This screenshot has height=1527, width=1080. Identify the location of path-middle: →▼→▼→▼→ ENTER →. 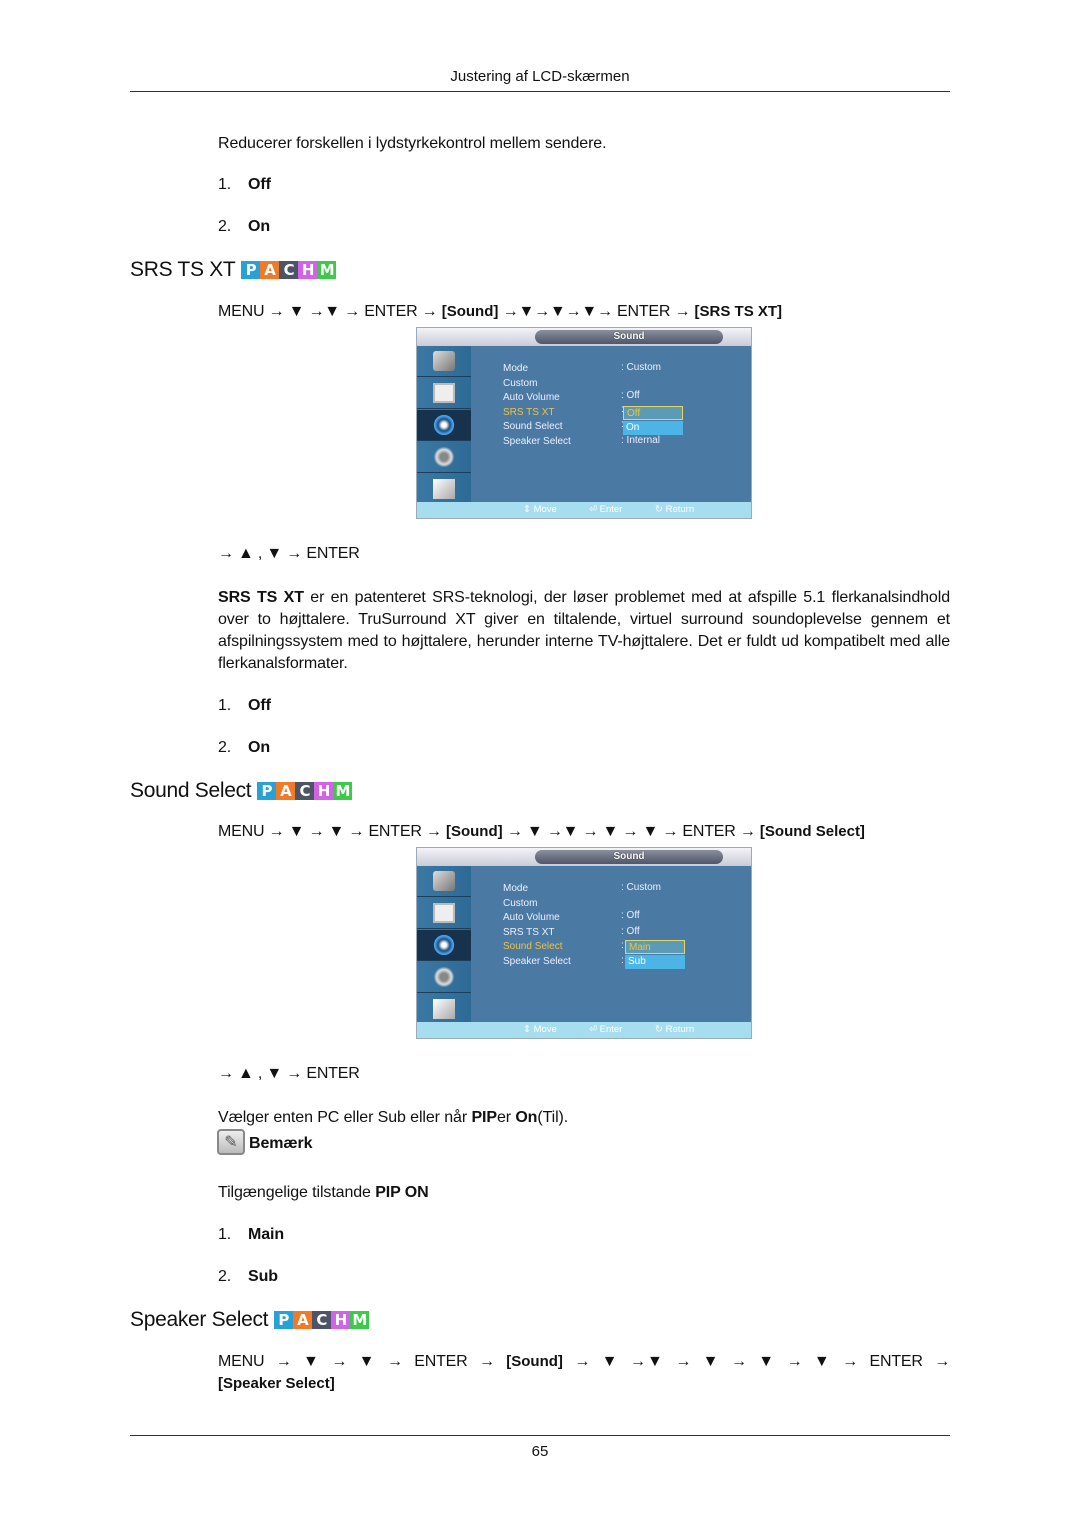
(596, 311).